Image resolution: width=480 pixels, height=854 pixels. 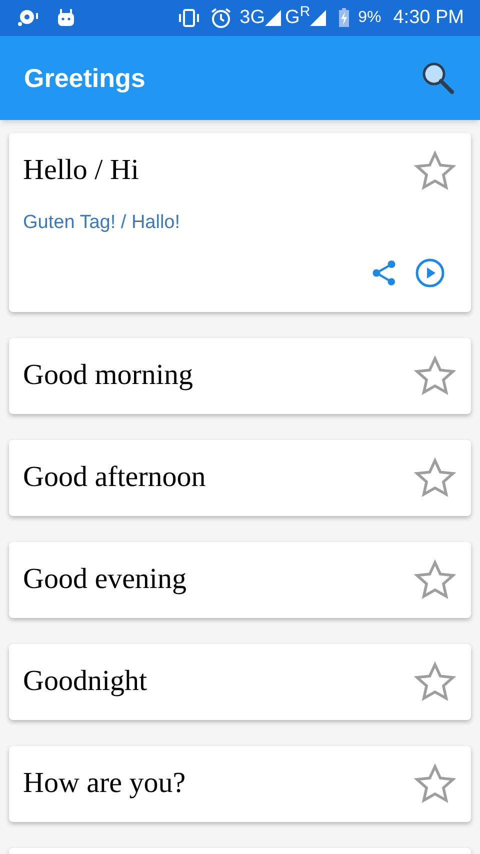 What do you see at coordinates (240, 376) in the screenshot?
I see `phrase-card: Good morning` at bounding box center [240, 376].